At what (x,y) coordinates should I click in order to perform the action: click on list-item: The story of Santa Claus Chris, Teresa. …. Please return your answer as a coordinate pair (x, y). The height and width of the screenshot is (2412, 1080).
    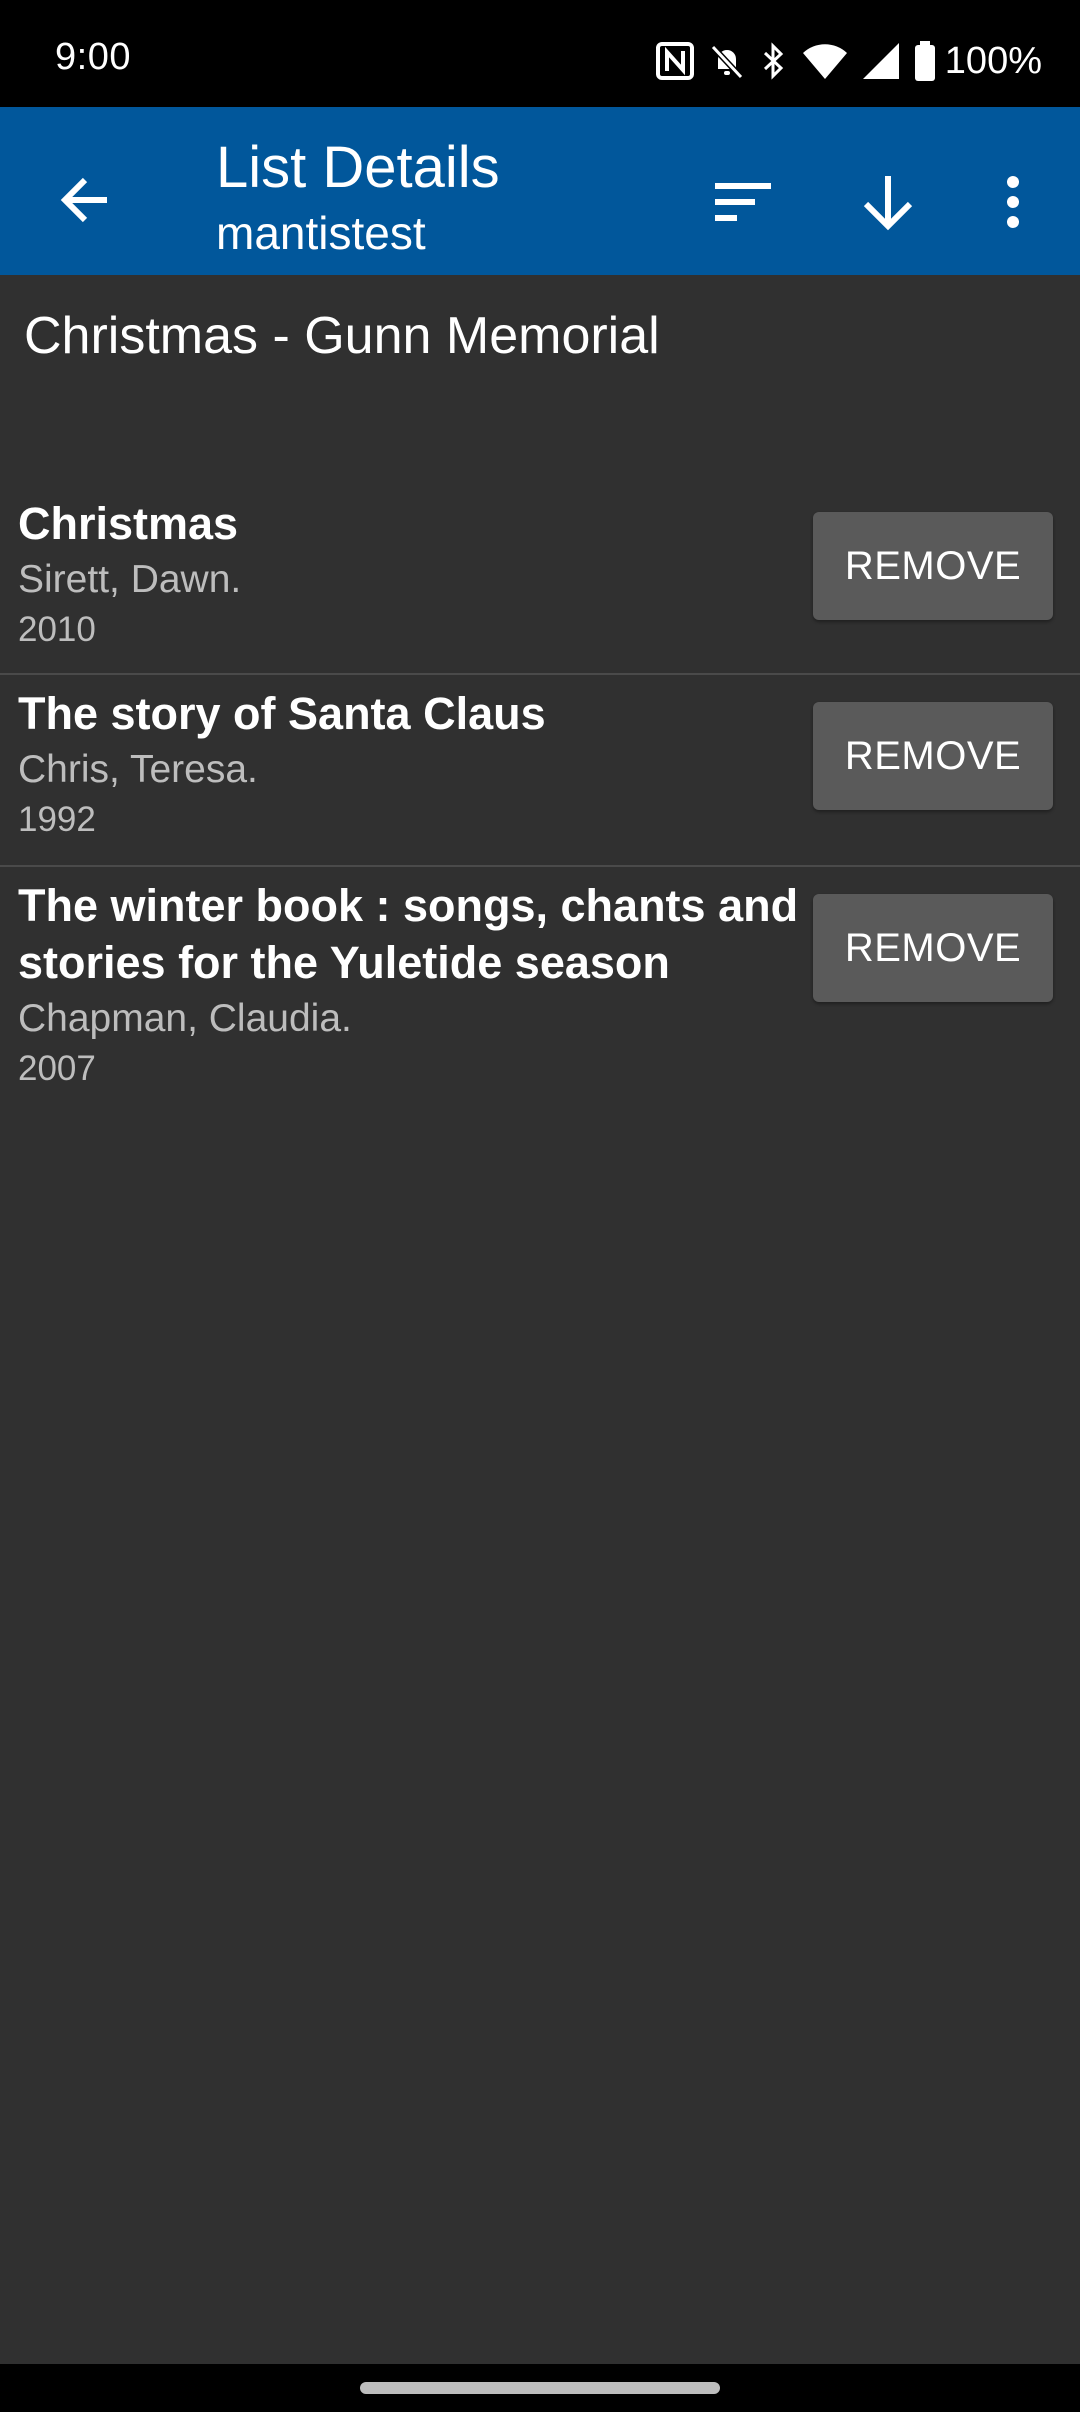
    Looking at the image, I should click on (540, 771).